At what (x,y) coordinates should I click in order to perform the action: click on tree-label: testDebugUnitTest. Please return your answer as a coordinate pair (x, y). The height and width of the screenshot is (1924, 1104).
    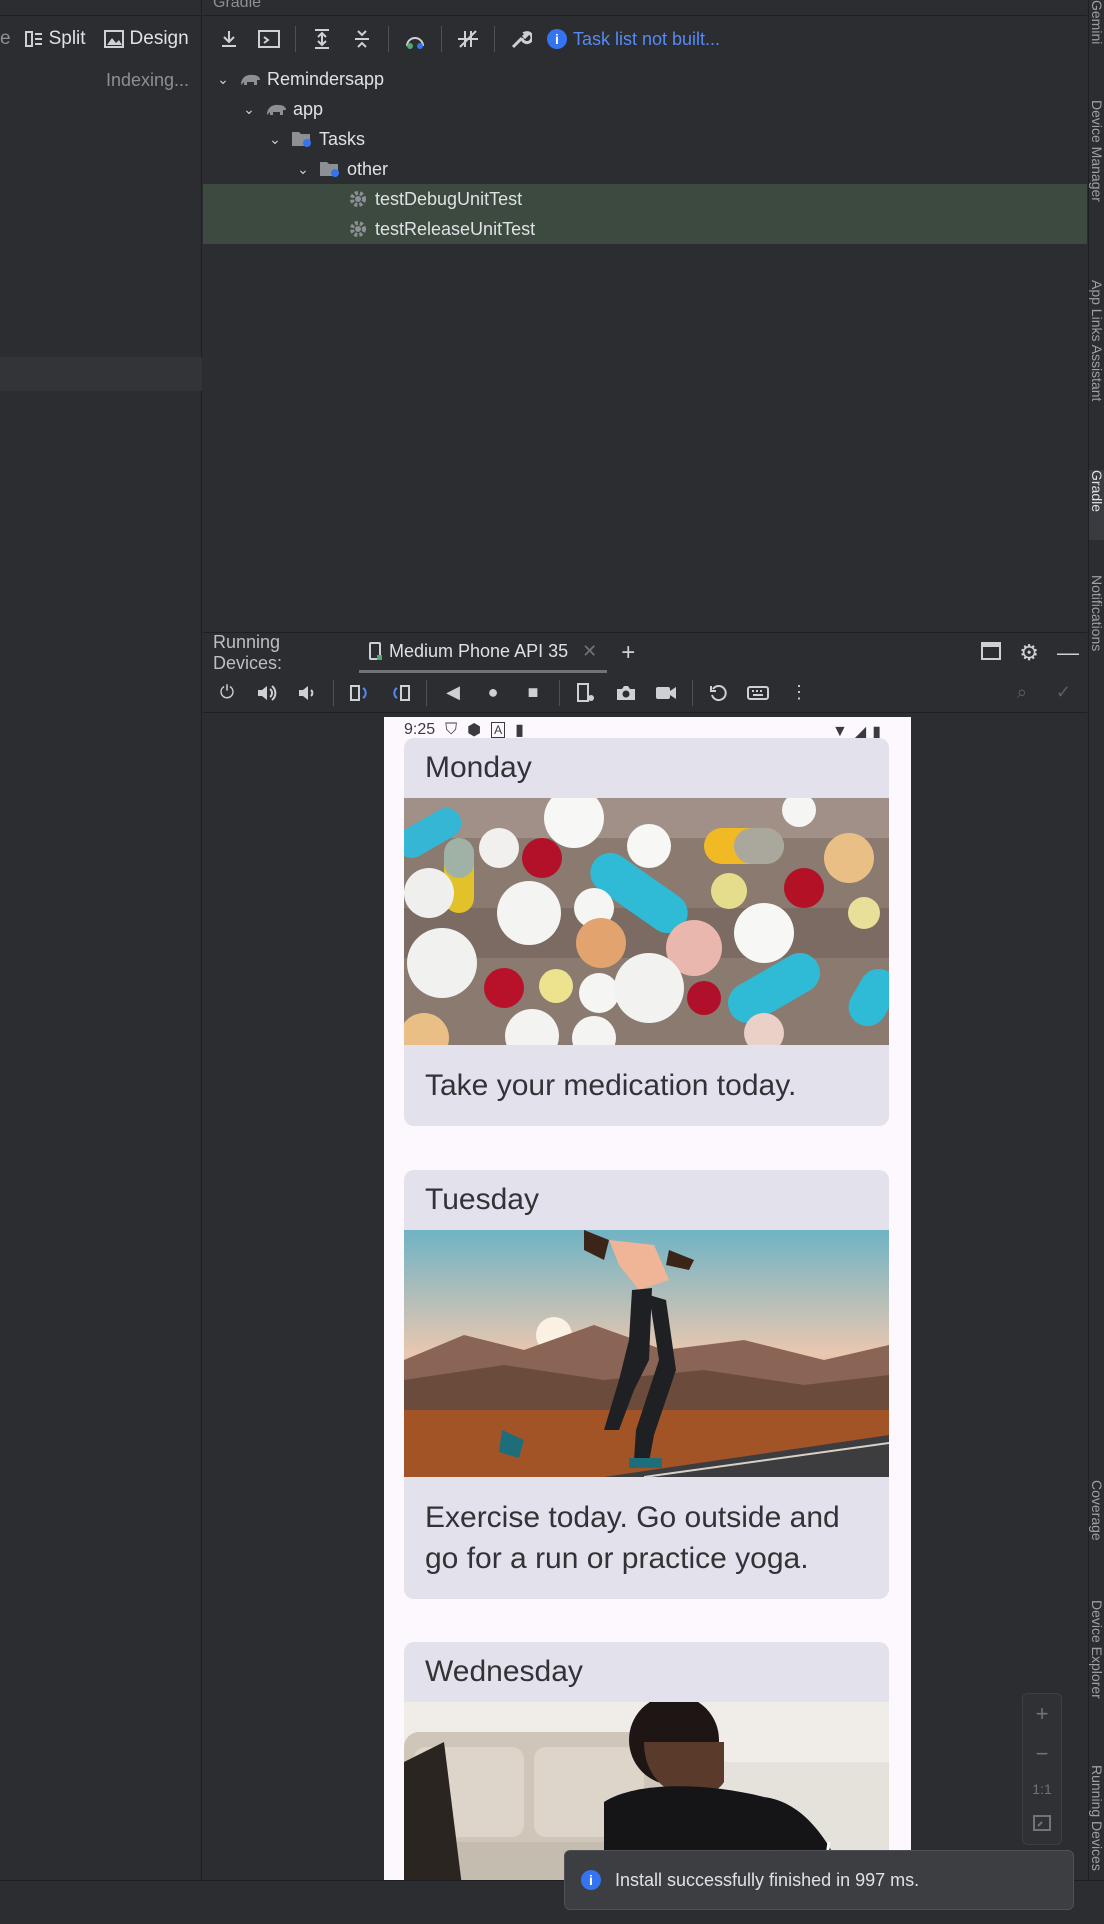
    Looking at the image, I should click on (449, 198).